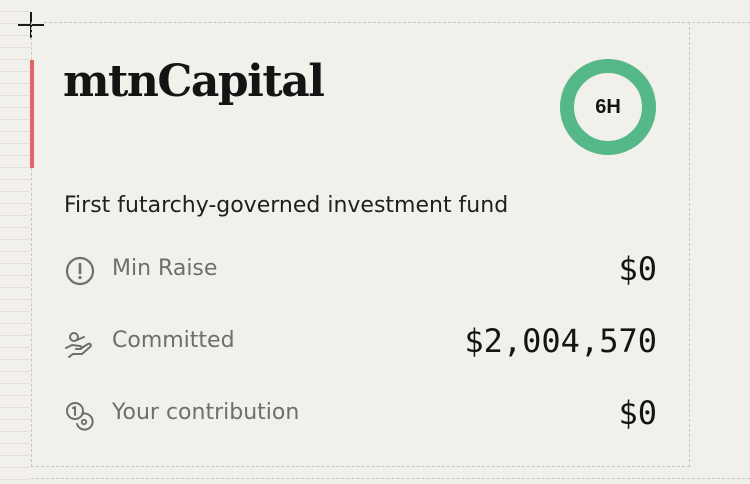 This screenshot has height=484, width=750. I want to click on stat-label: Your contribution, so click(206, 412).